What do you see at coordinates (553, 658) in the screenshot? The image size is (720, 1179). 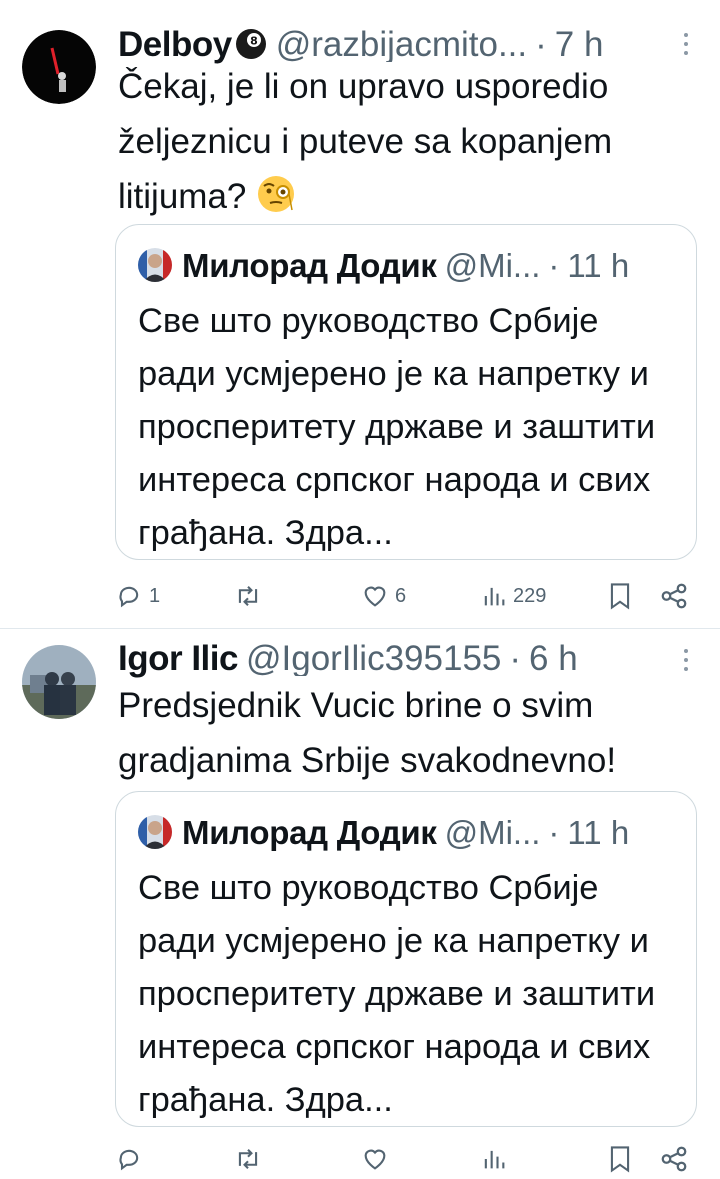 I see `timestamp: 6 h` at bounding box center [553, 658].